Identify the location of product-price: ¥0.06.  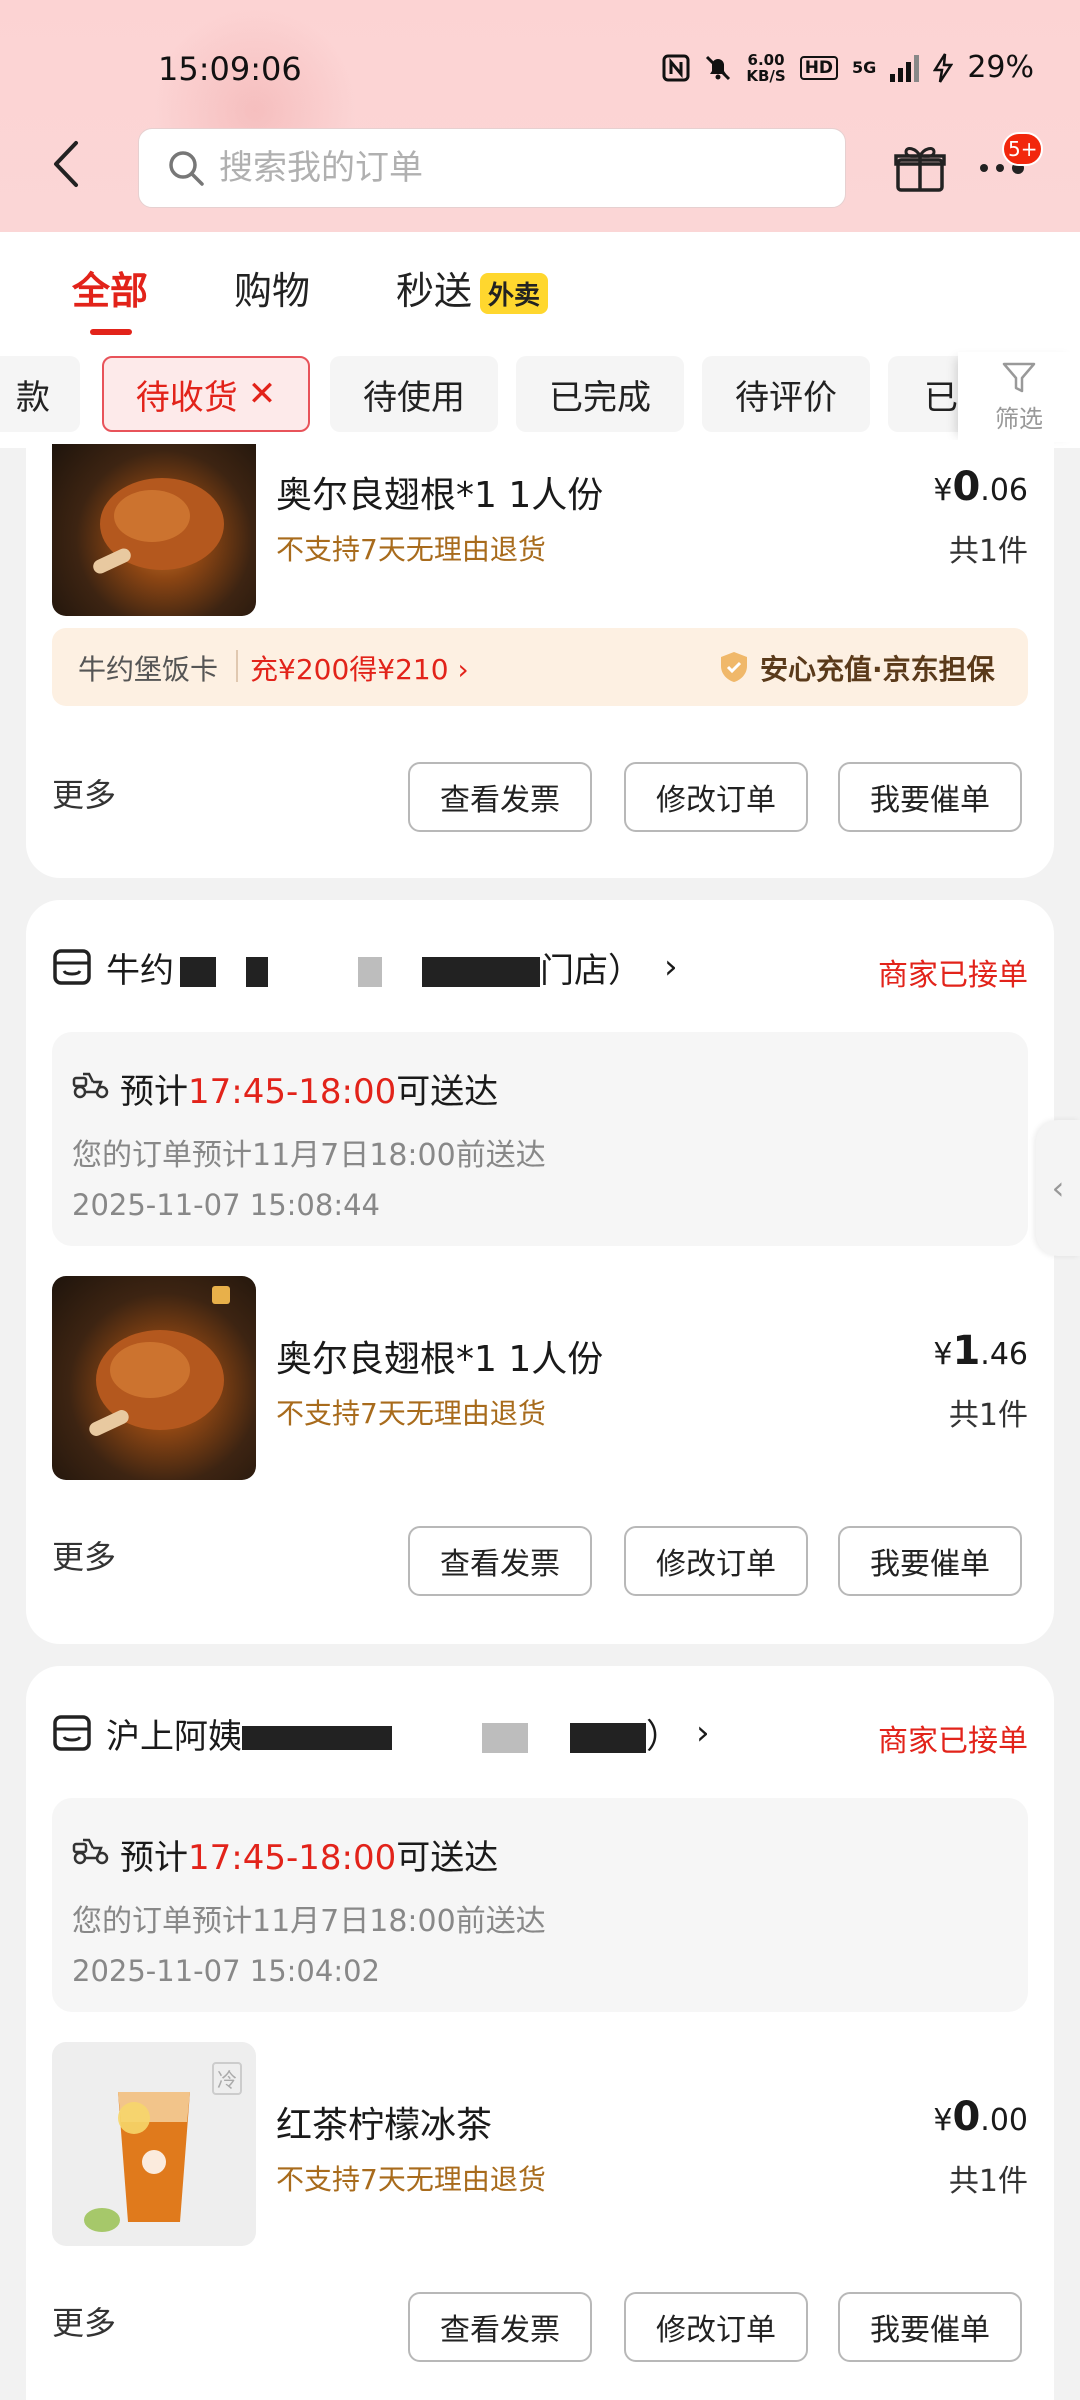
(980, 487).